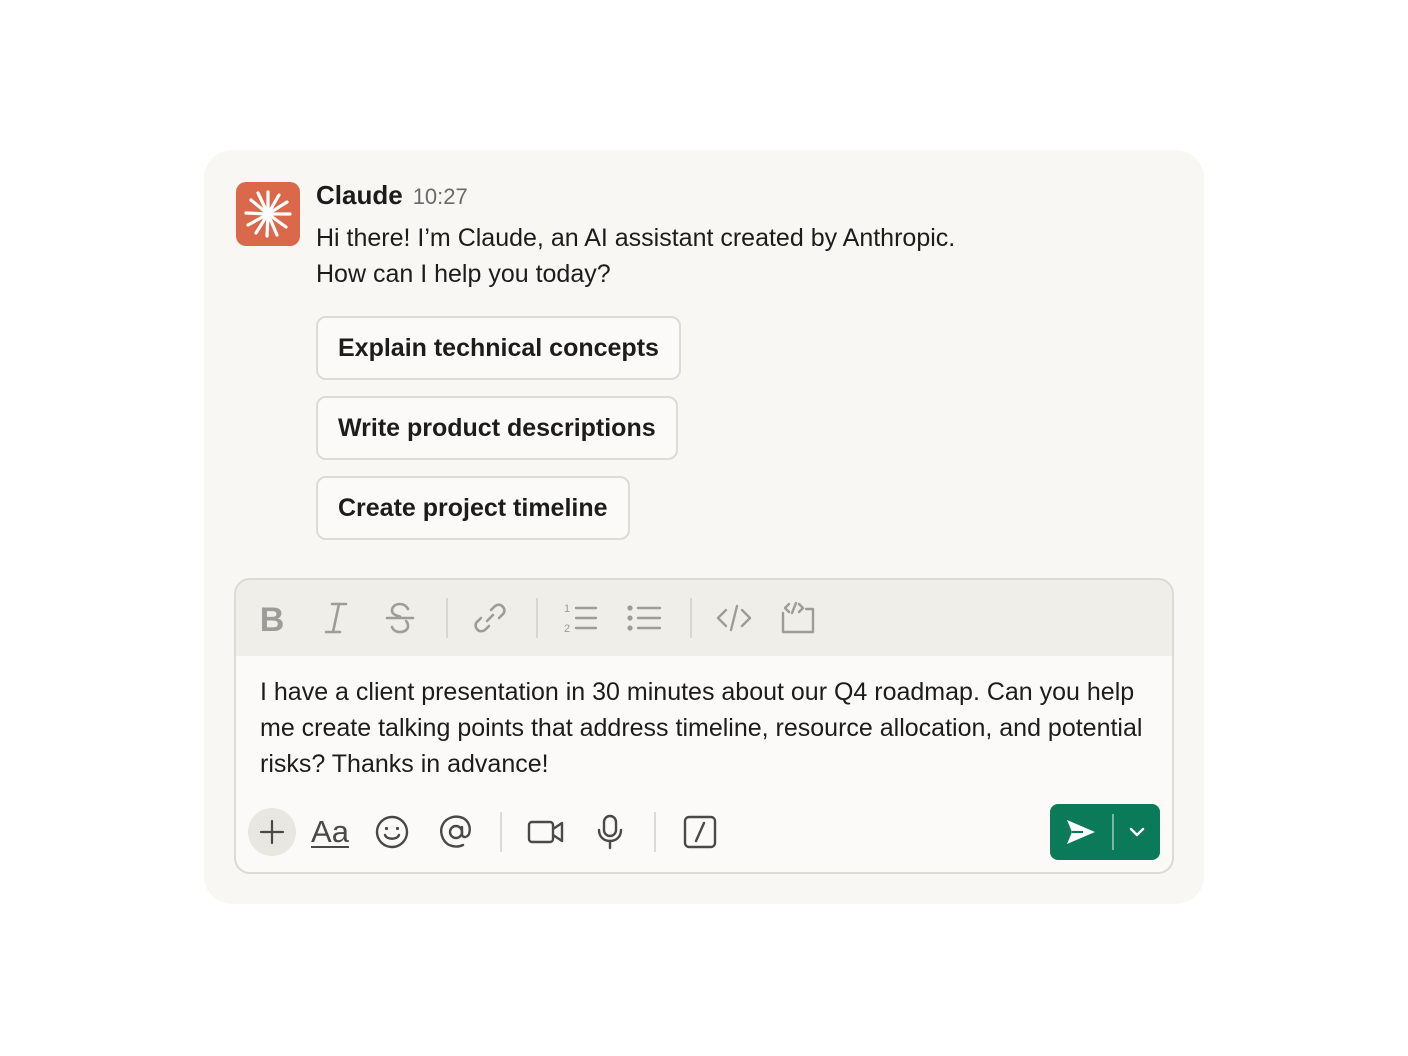 Image resolution: width=1408 pixels, height=1056 pixels. I want to click on message-header: Claude 10:27, so click(392, 195).